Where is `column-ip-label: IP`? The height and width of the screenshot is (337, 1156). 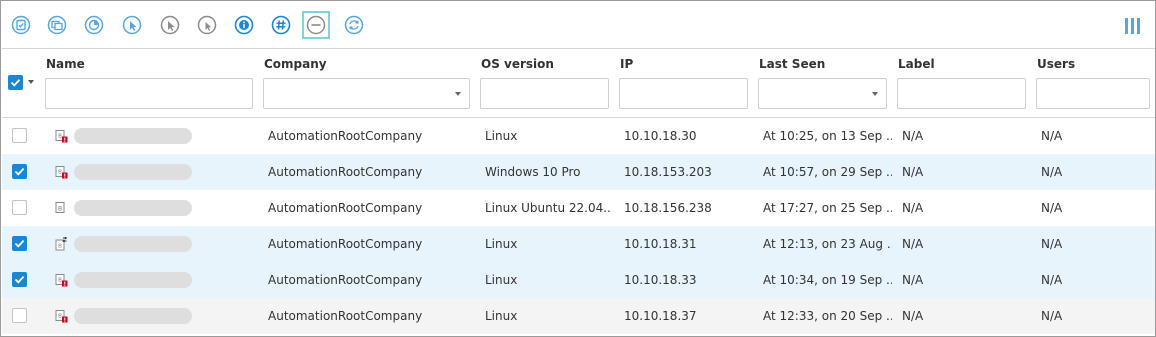 column-ip-label: IP is located at coordinates (627, 64).